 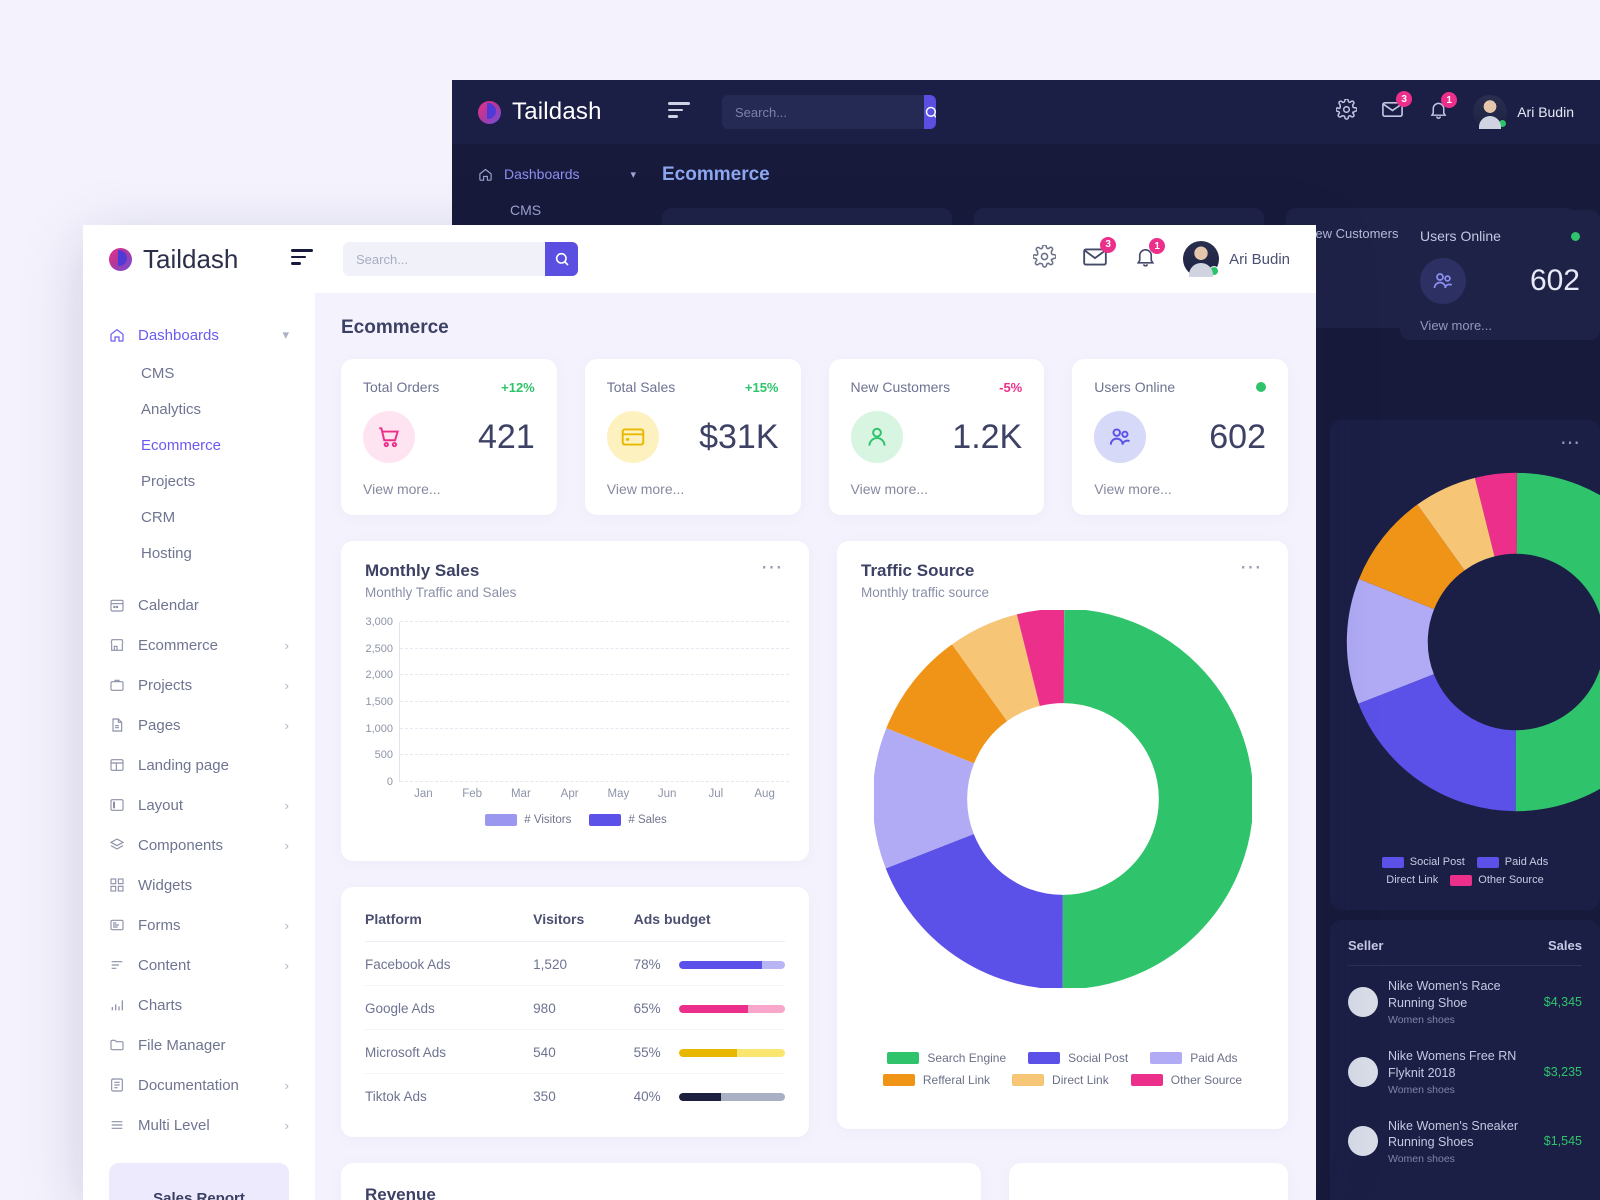 What do you see at coordinates (161, 805) in the screenshot?
I see `sidebar-label: Layout` at bounding box center [161, 805].